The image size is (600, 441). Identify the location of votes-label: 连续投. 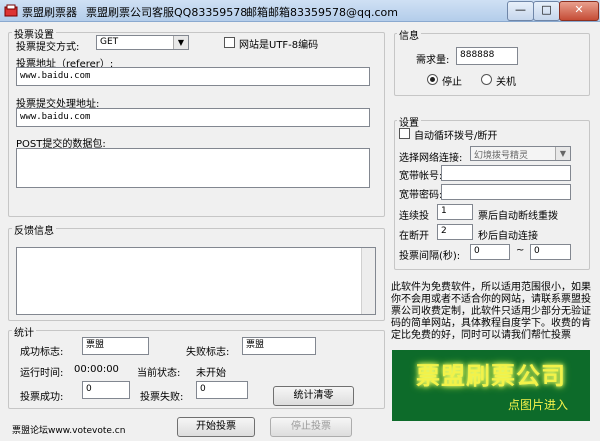
(414, 216).